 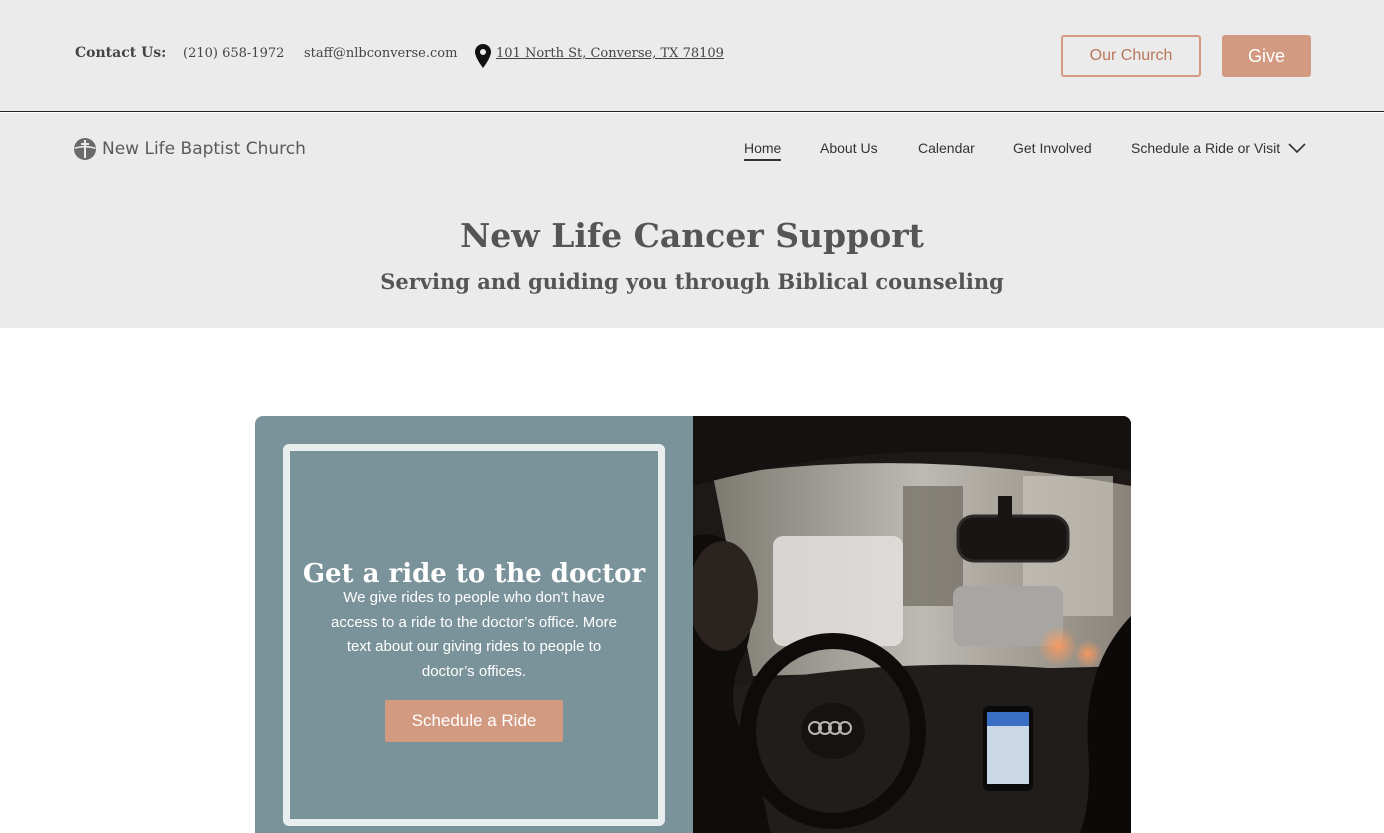 I want to click on our-church-button: Our Church, so click(x=1131, y=56).